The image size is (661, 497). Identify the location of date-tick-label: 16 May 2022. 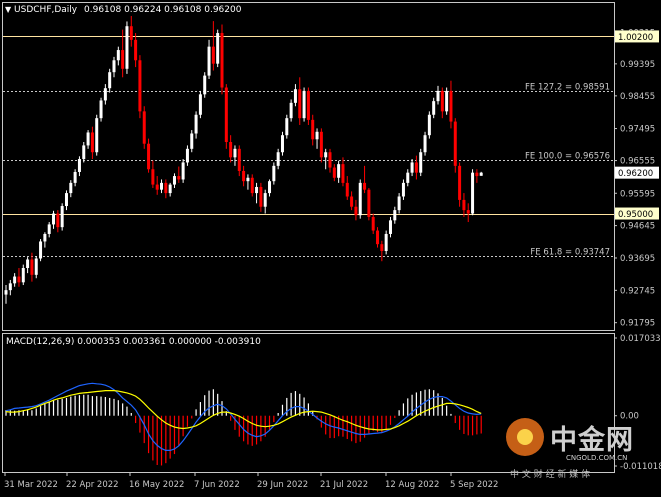
(156, 485).